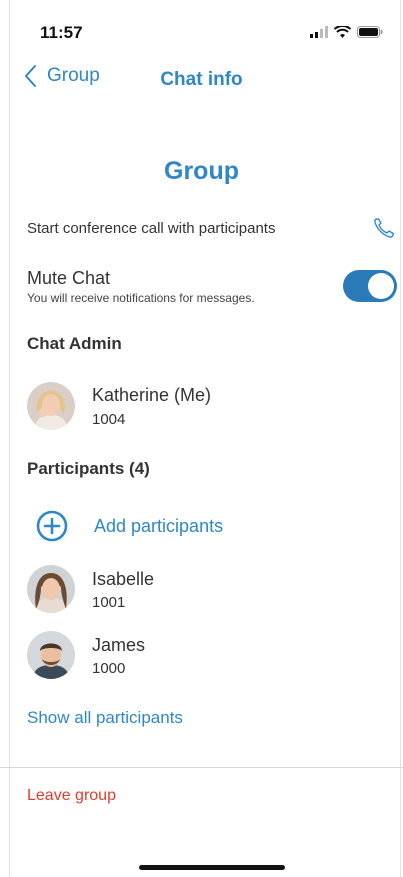  What do you see at coordinates (381, 286) in the screenshot?
I see `toggle-knob` at bounding box center [381, 286].